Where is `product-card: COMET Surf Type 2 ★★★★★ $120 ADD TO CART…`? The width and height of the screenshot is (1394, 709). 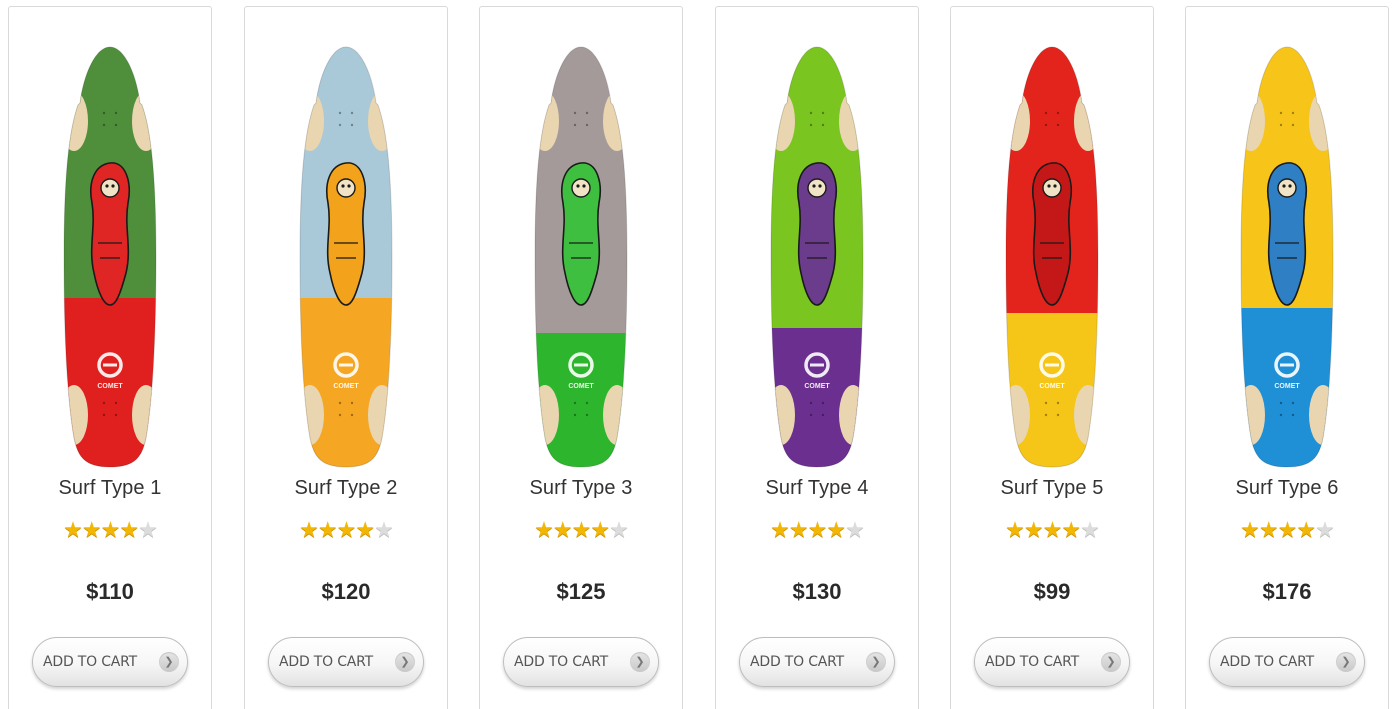 product-card: COMET Surf Type 2 ★★★★★ $120 ADD TO CART… is located at coordinates (346, 357).